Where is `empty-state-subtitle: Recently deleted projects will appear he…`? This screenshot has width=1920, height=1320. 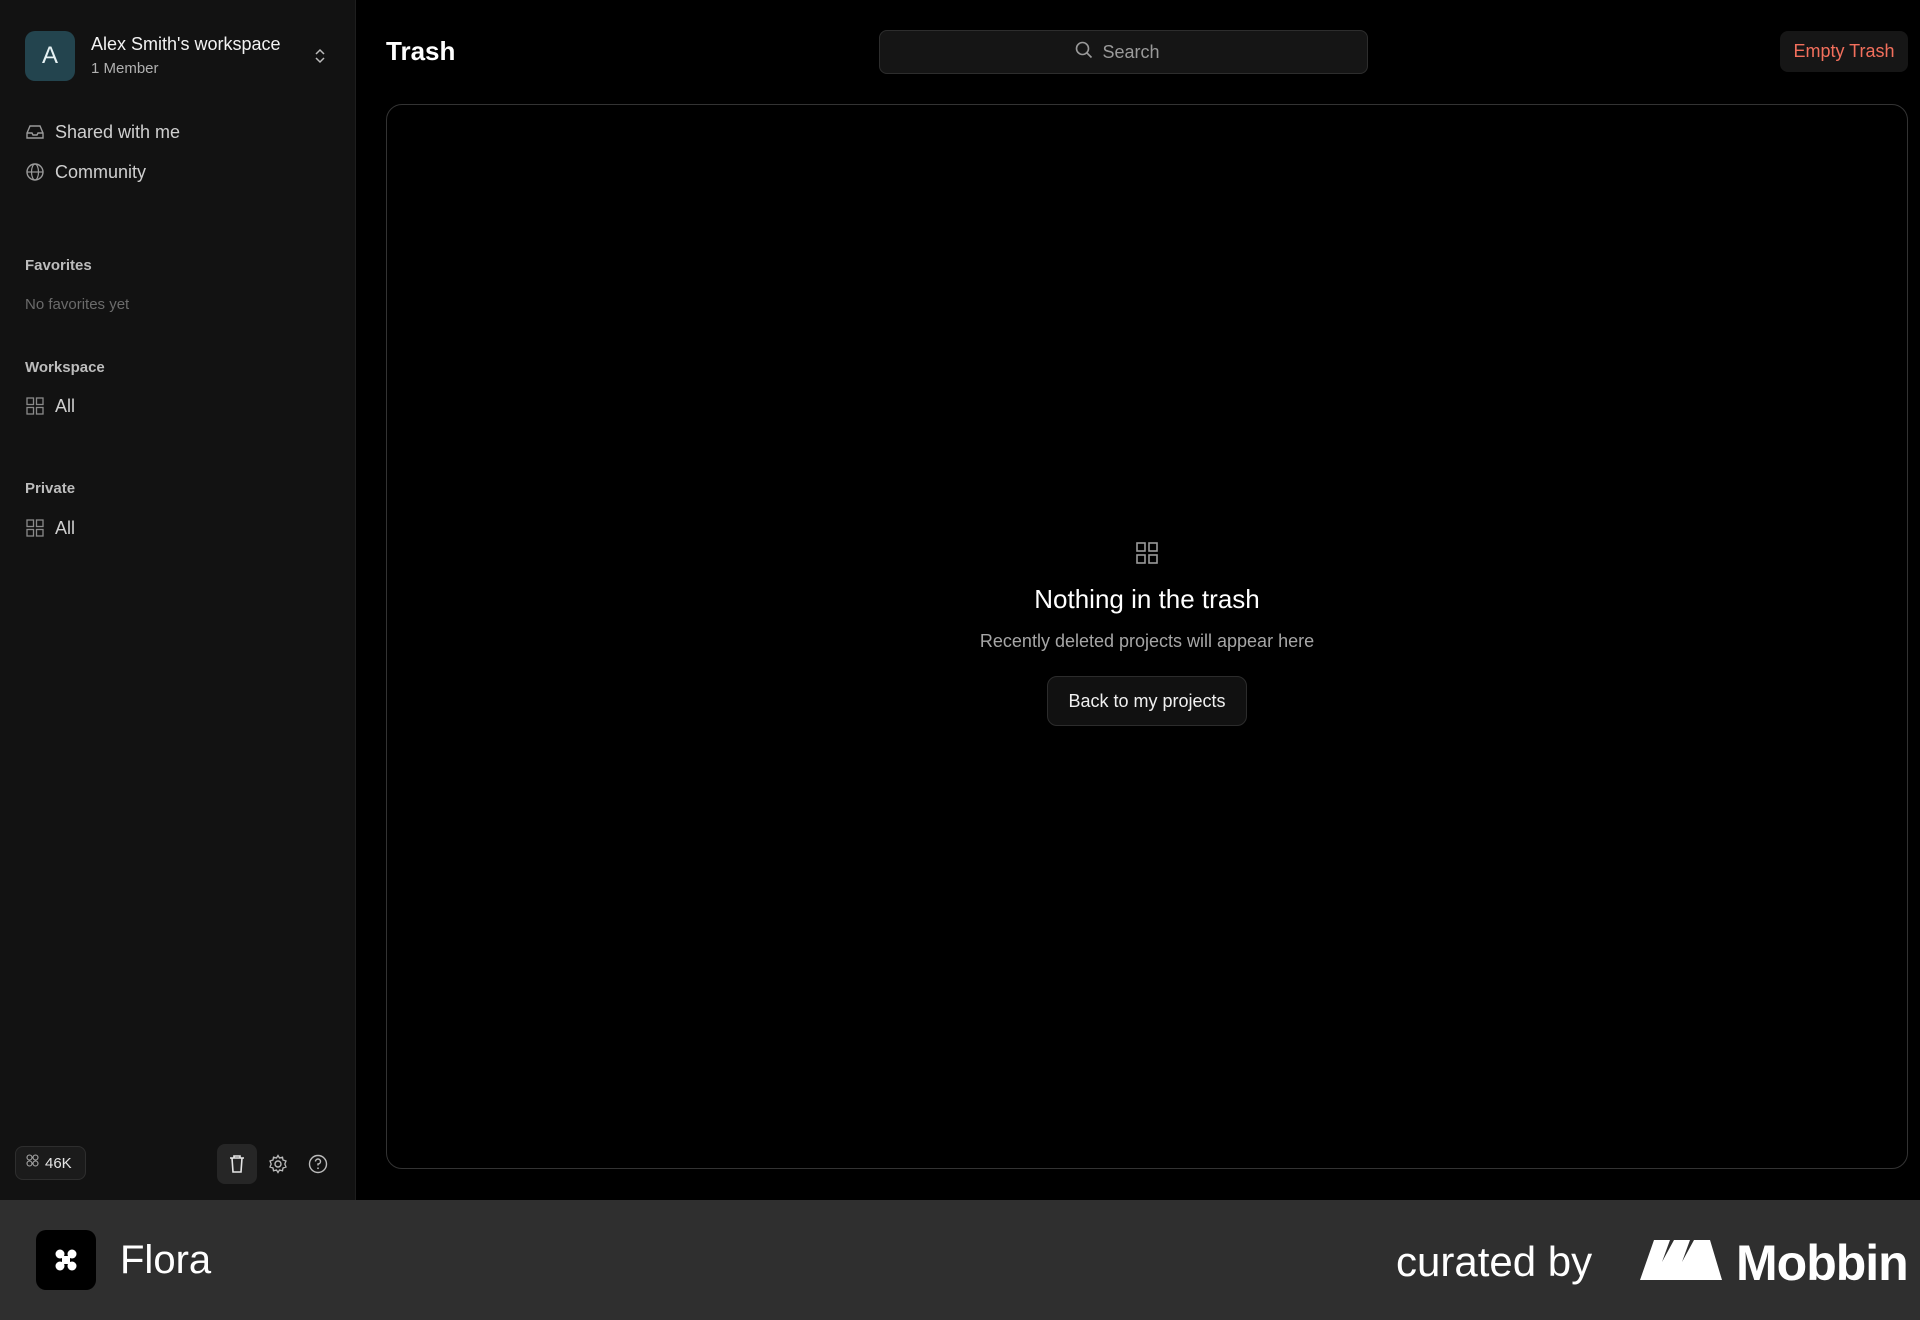
empty-state-subtitle: Recently deleted projects will appear he… is located at coordinates (1147, 641).